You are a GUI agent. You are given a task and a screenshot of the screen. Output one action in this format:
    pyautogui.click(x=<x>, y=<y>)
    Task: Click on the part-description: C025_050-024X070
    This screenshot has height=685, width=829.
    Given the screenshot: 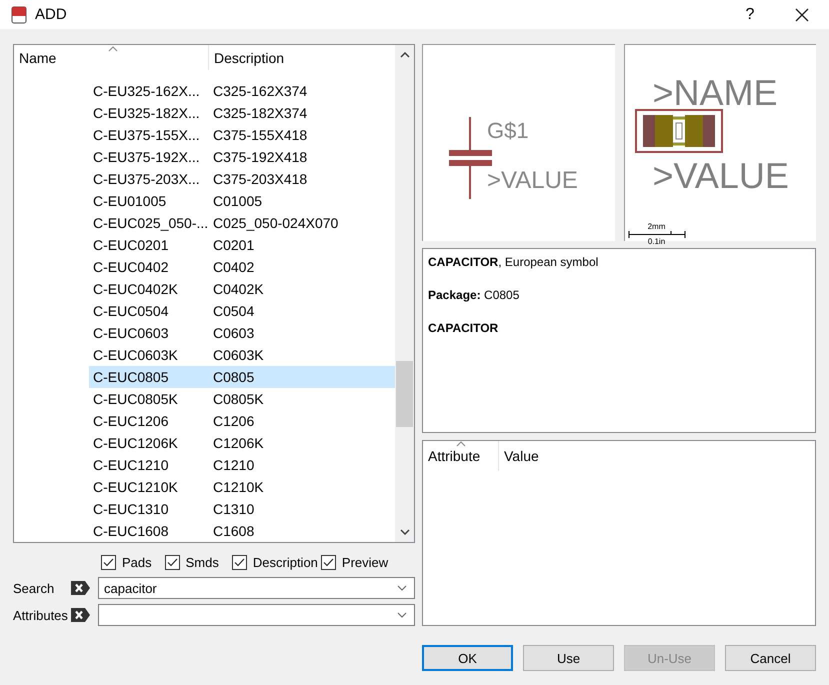 What is the action you would take?
    pyautogui.click(x=275, y=223)
    